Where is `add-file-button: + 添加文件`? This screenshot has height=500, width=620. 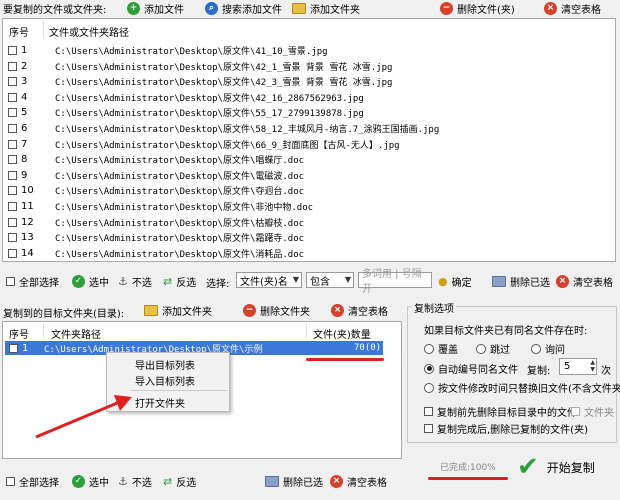
add-file-button: + 添加文件 is located at coordinates (155, 8).